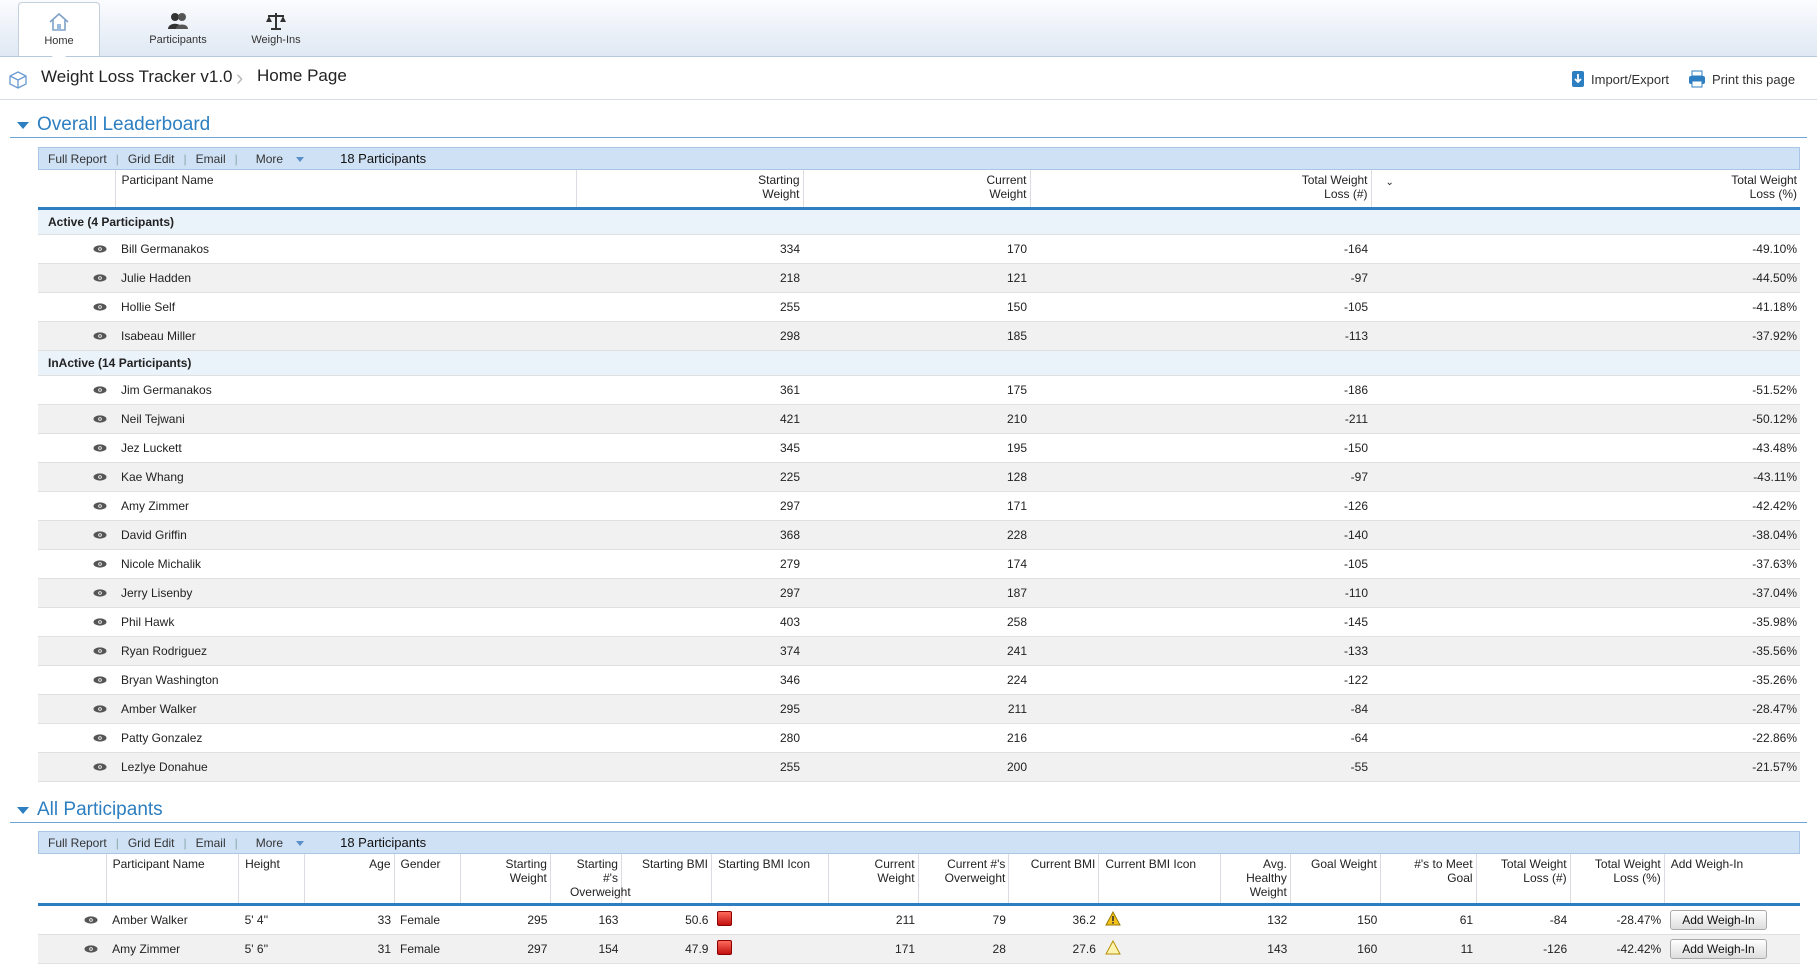 The height and width of the screenshot is (968, 1817). What do you see at coordinates (345, 307) in the screenshot?
I see `participant-name: Hollie Self` at bounding box center [345, 307].